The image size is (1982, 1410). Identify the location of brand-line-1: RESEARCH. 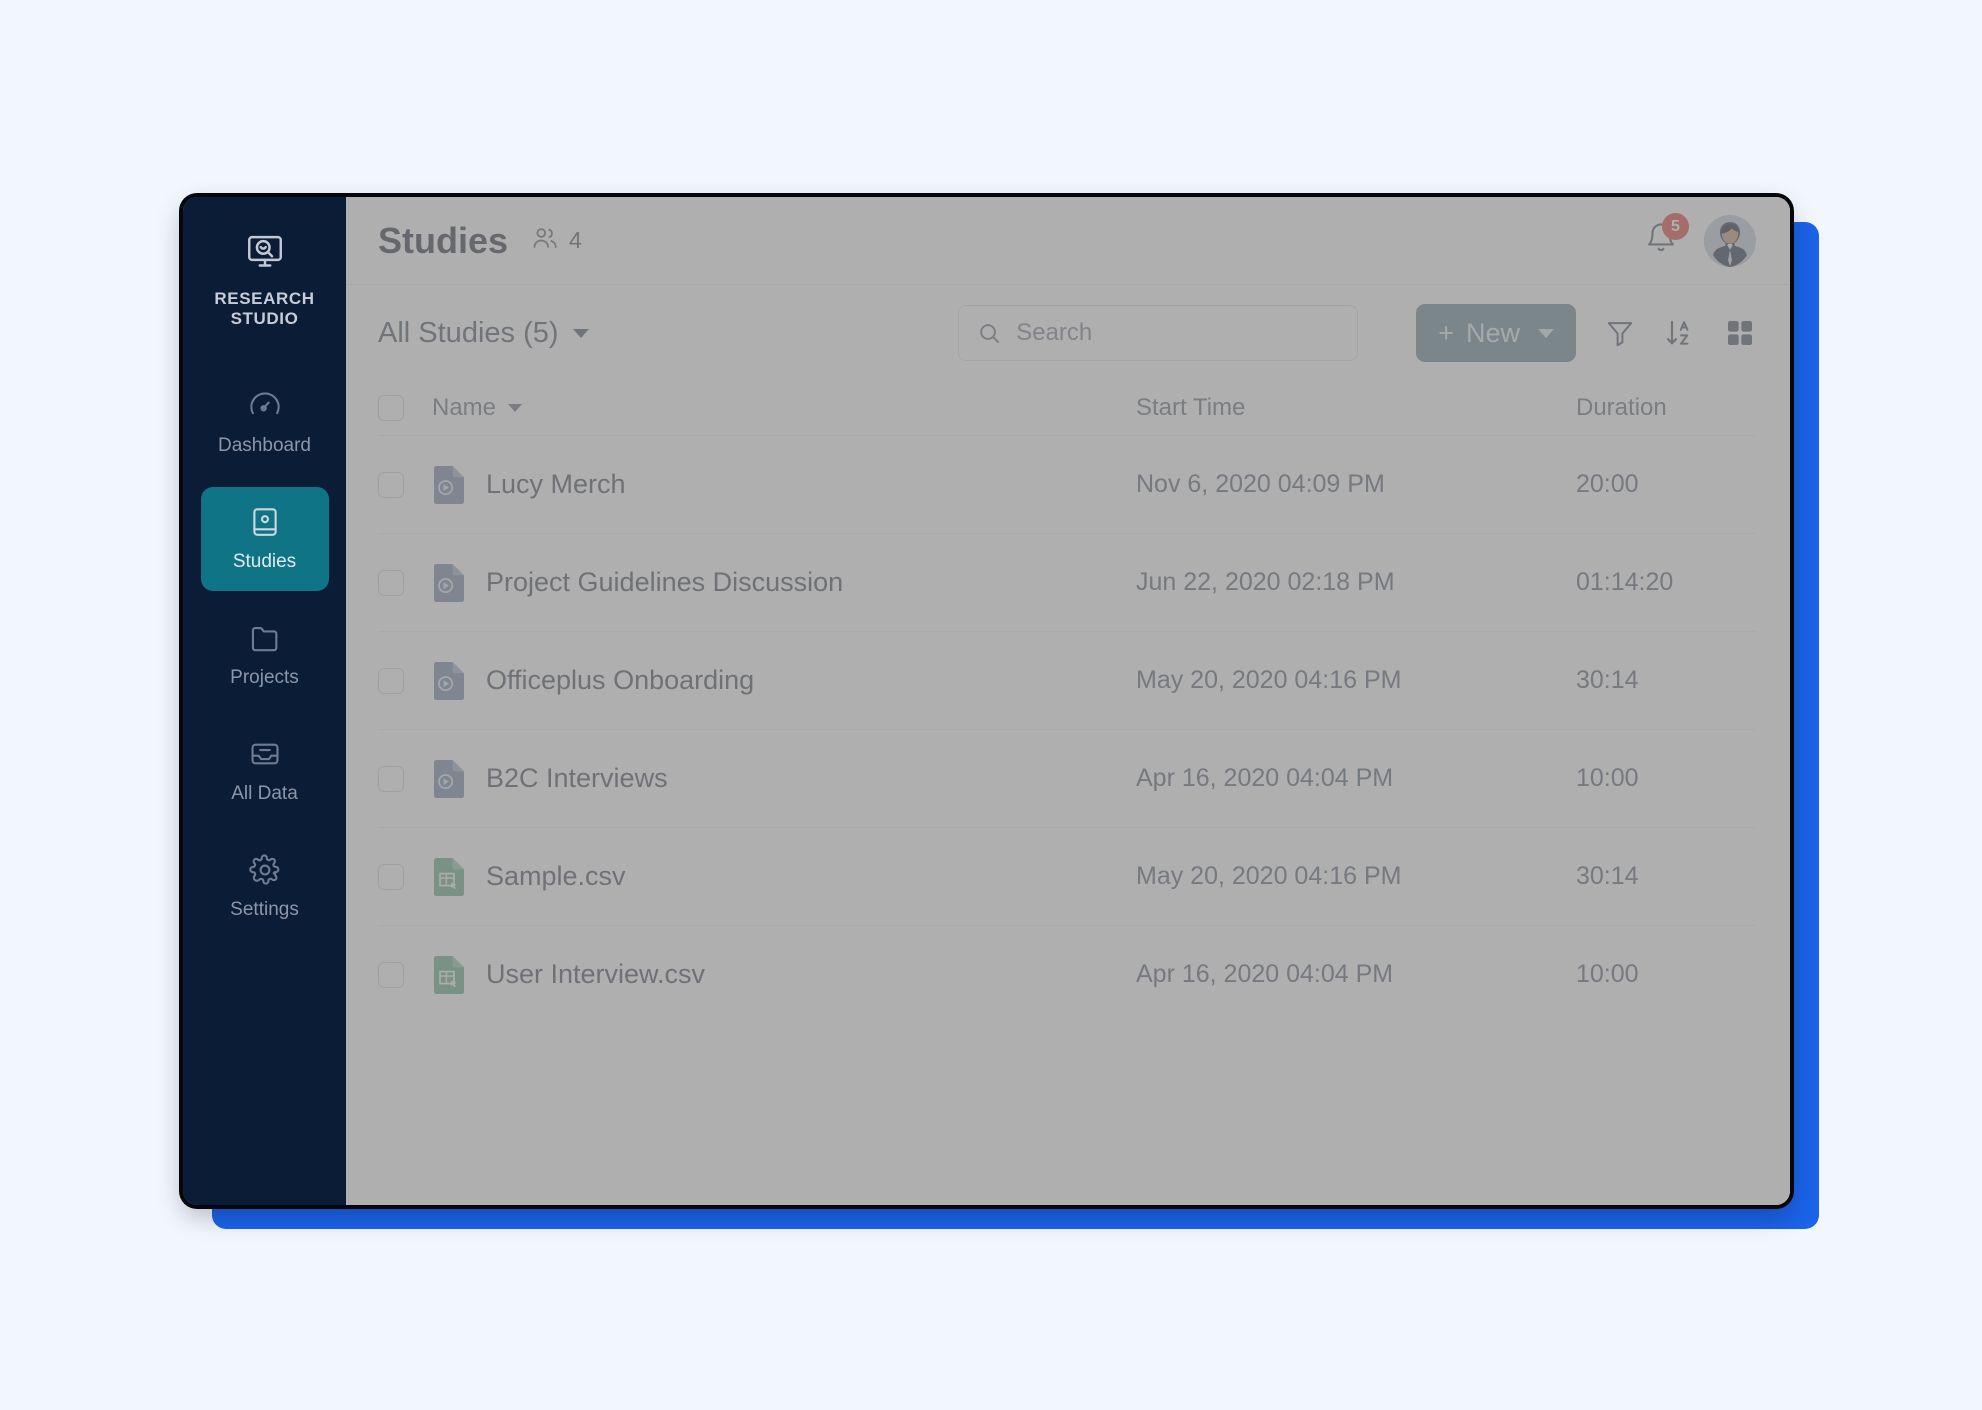
(264, 298).